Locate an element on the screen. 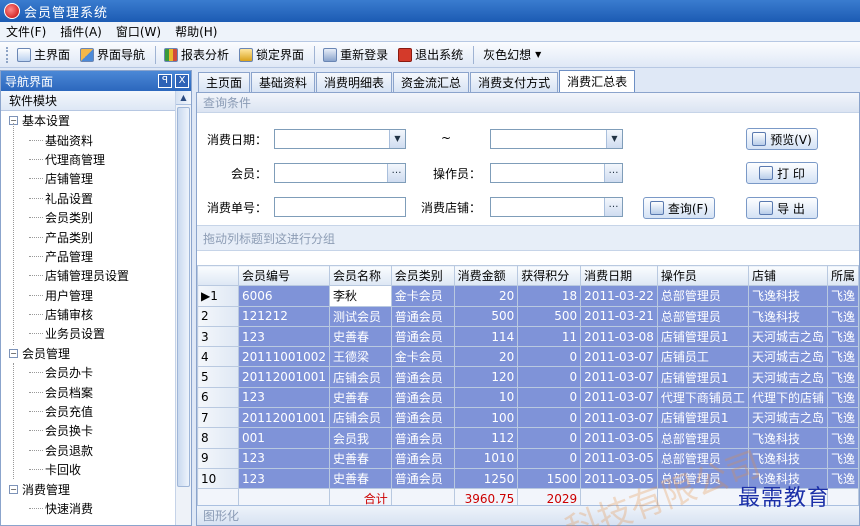 The height and width of the screenshot is (526, 860). report-button: 报表分析 is located at coordinates (196, 55).